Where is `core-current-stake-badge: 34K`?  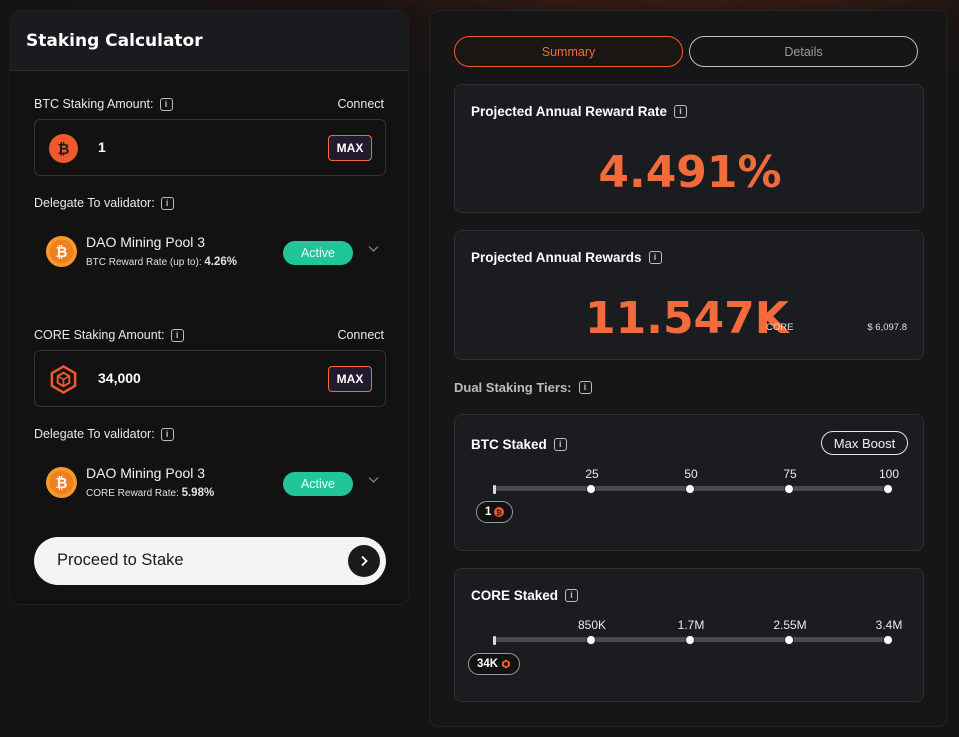
core-current-stake-badge: 34K is located at coordinates (494, 664).